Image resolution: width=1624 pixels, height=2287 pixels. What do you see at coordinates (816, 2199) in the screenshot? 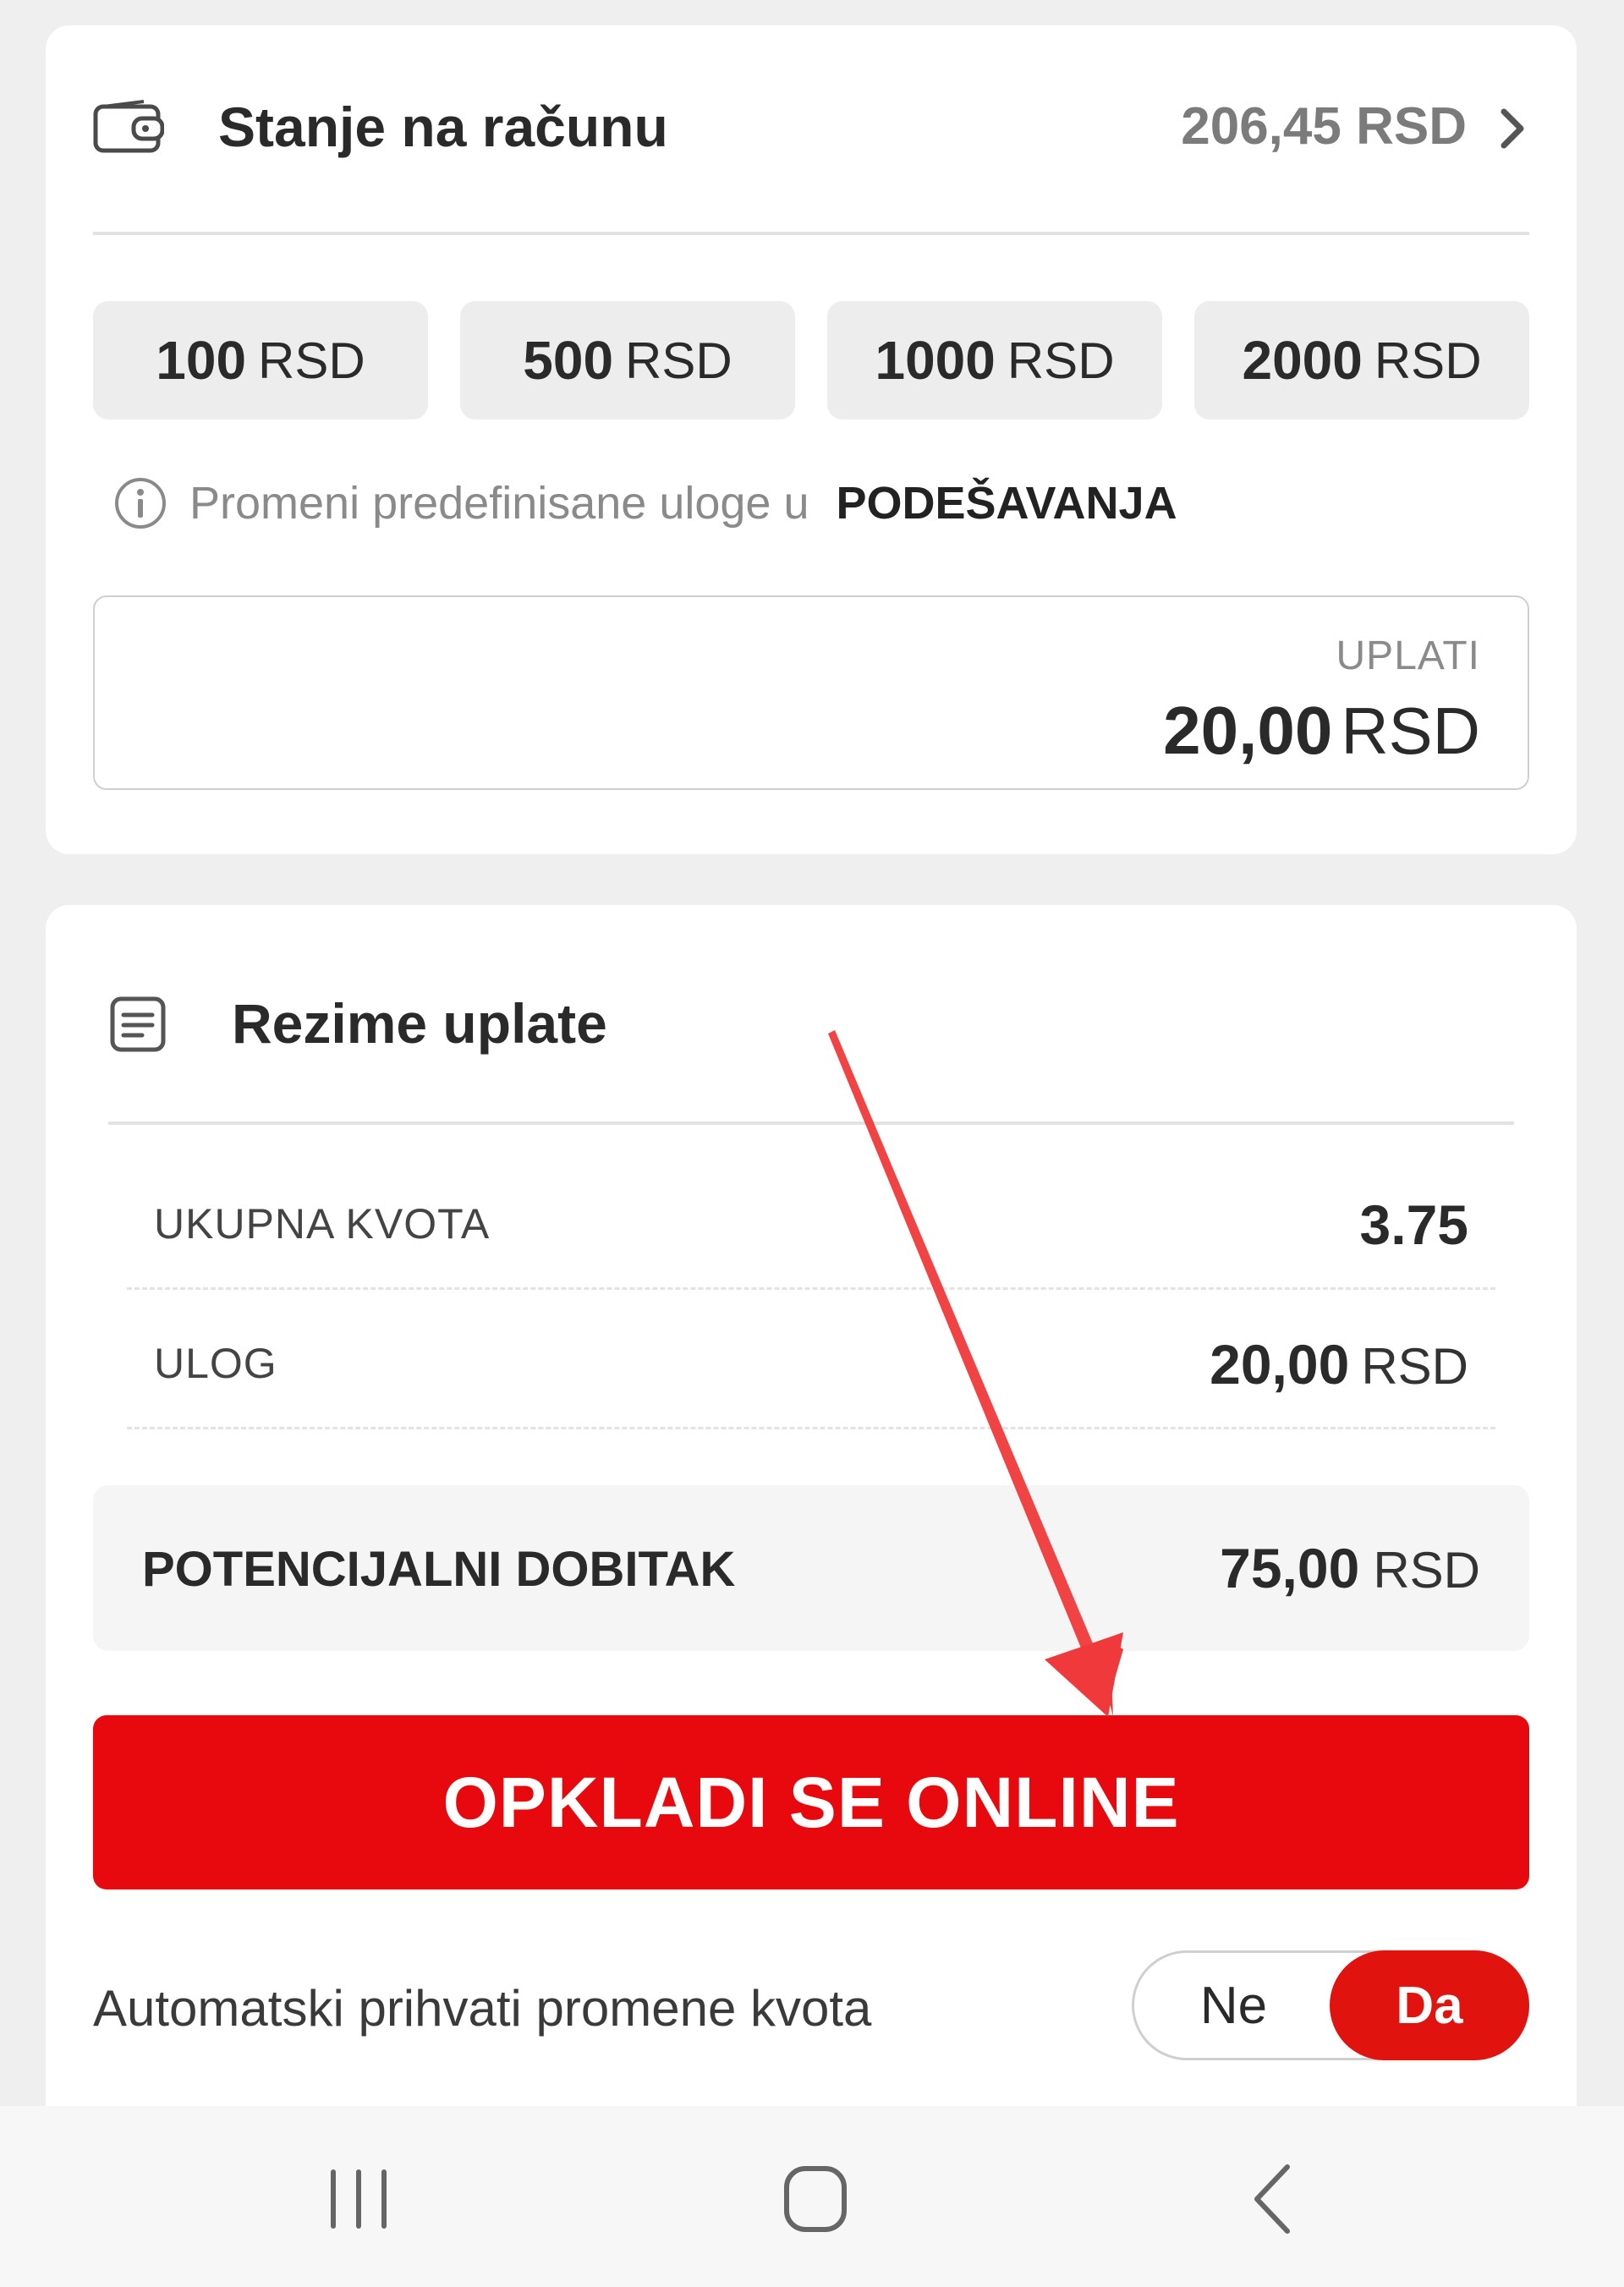
I see `home-icon` at bounding box center [816, 2199].